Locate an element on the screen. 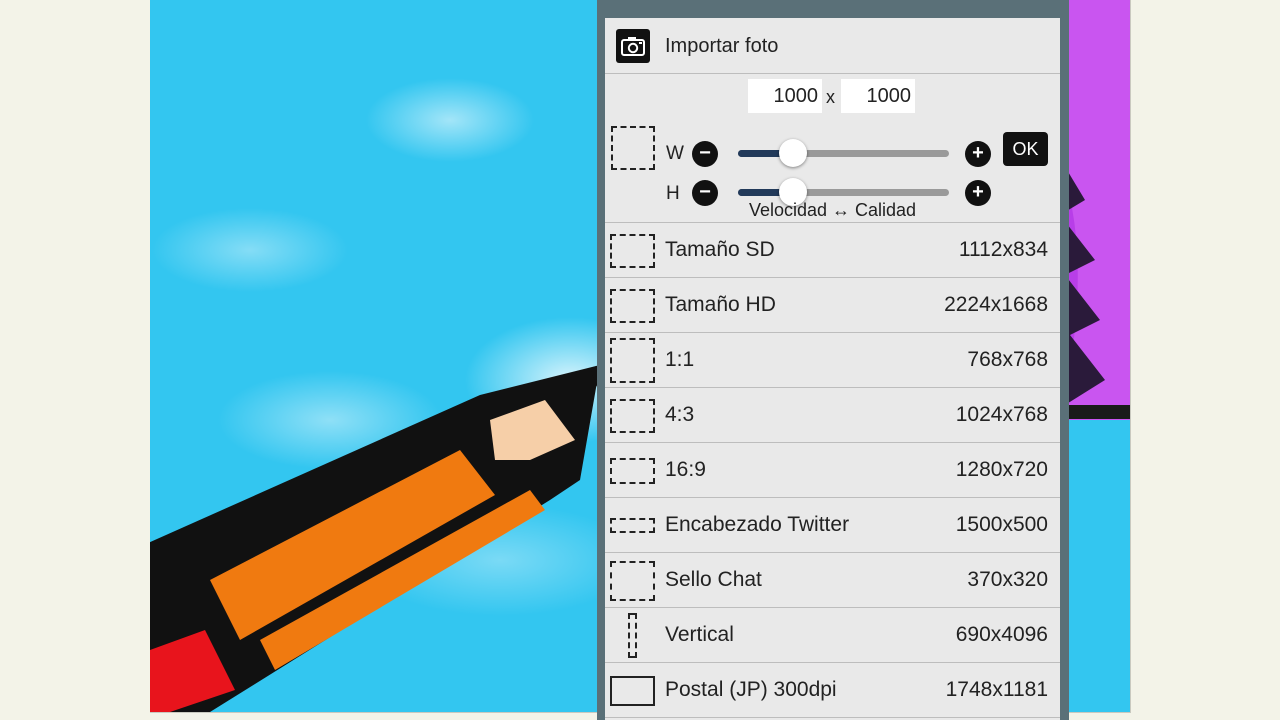 Image resolution: width=1280 pixels, height=720 pixels. width-input is located at coordinates (785, 96).